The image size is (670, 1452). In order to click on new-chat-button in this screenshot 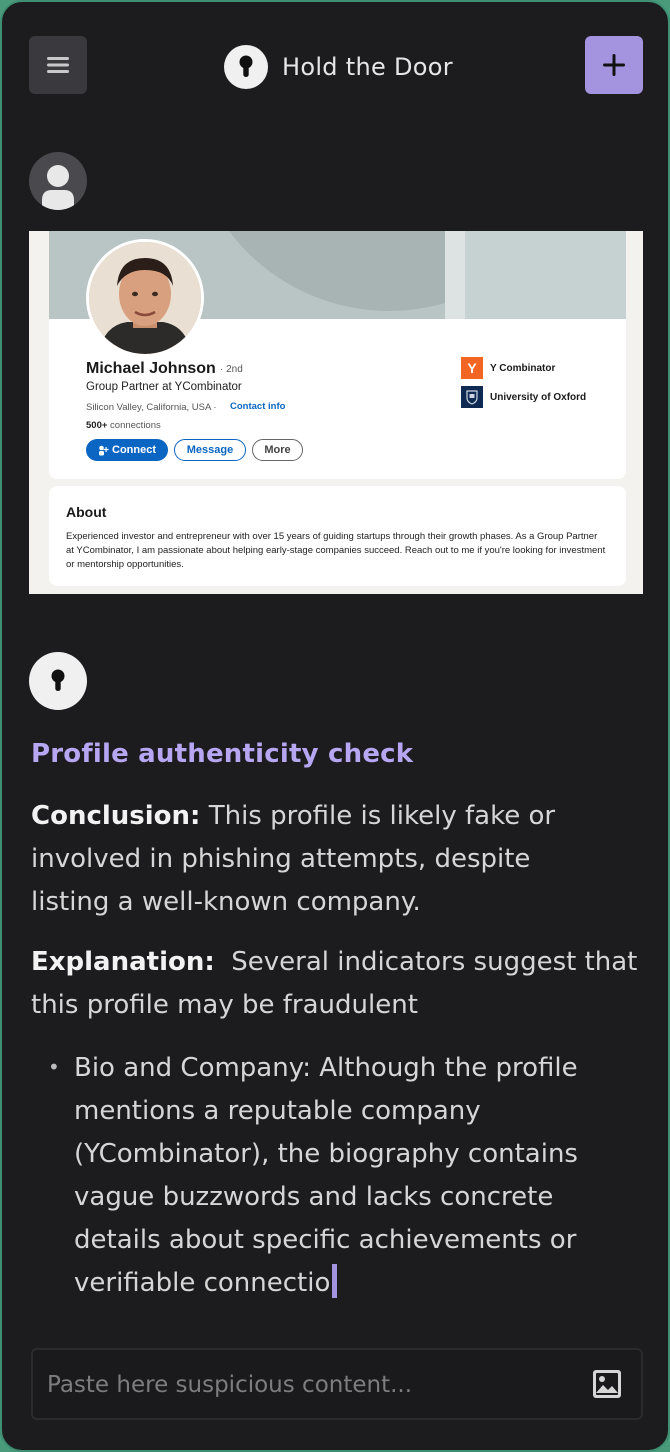, I will do `click(614, 65)`.